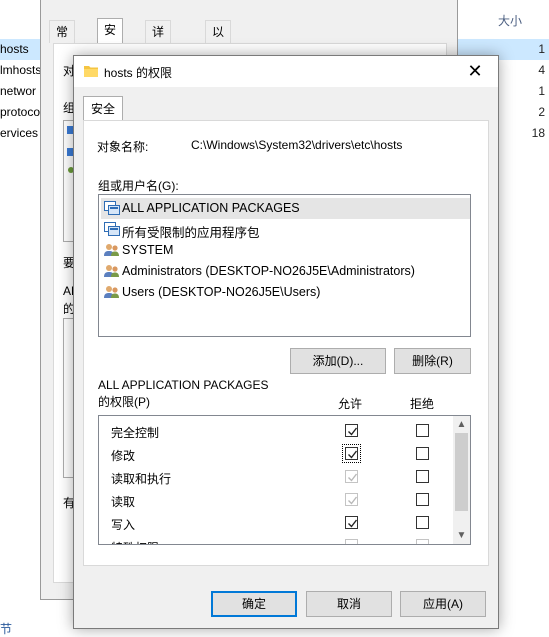 The height and width of the screenshot is (637, 549). I want to click on permission-name: 完全控制, so click(135, 433).